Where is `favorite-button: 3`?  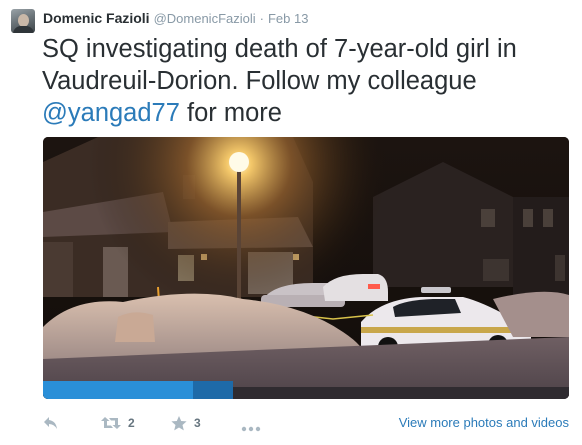
favorite-button: 3 is located at coordinates (186, 423).